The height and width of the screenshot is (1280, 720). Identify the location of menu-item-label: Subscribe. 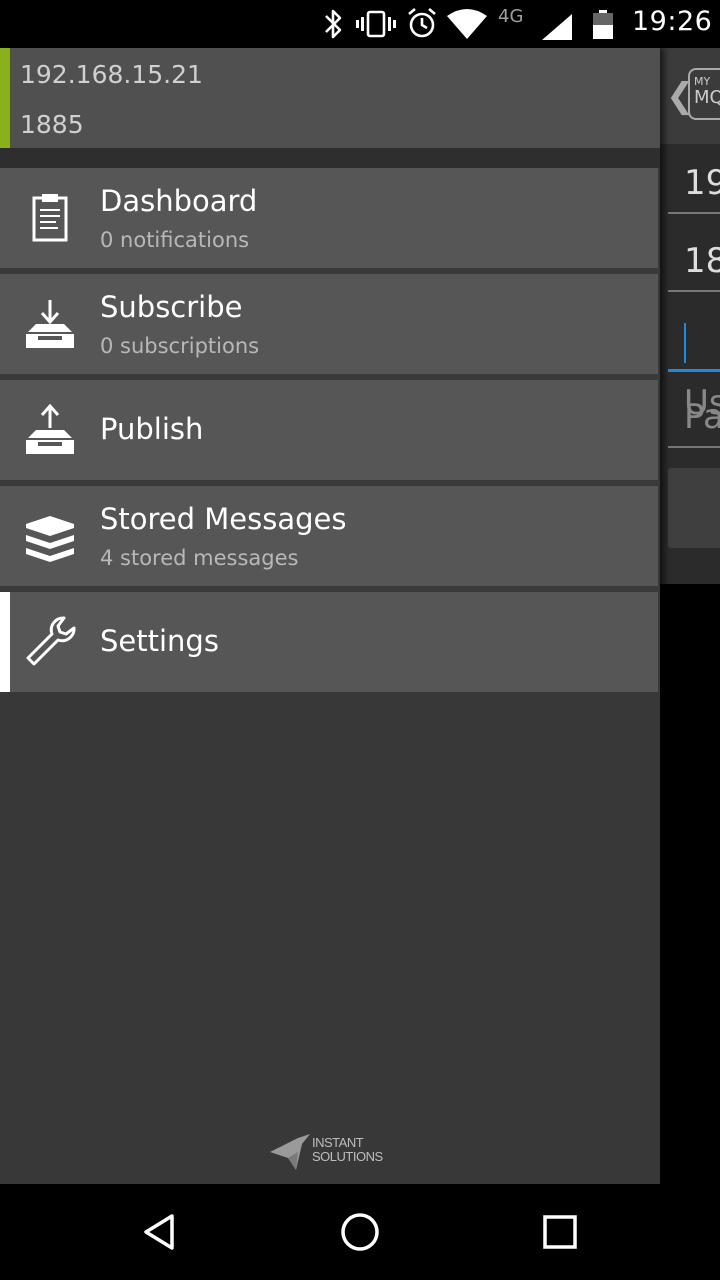
(171, 307).